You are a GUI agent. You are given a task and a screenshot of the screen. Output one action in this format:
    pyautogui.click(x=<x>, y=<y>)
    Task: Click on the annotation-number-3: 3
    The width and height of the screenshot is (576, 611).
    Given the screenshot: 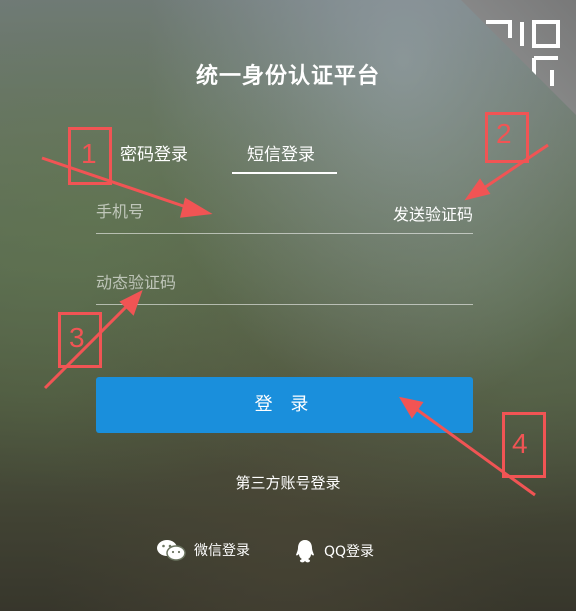 What is the action you would take?
    pyautogui.click(x=77, y=337)
    